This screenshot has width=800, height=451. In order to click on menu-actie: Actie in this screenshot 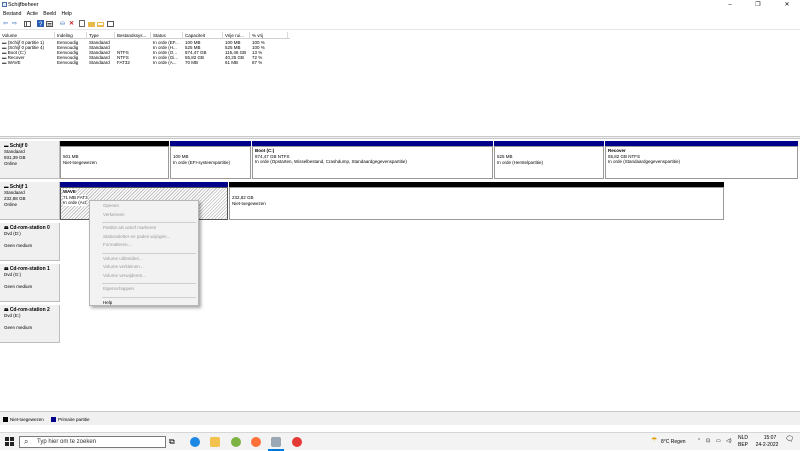, I will do `click(32, 14)`.